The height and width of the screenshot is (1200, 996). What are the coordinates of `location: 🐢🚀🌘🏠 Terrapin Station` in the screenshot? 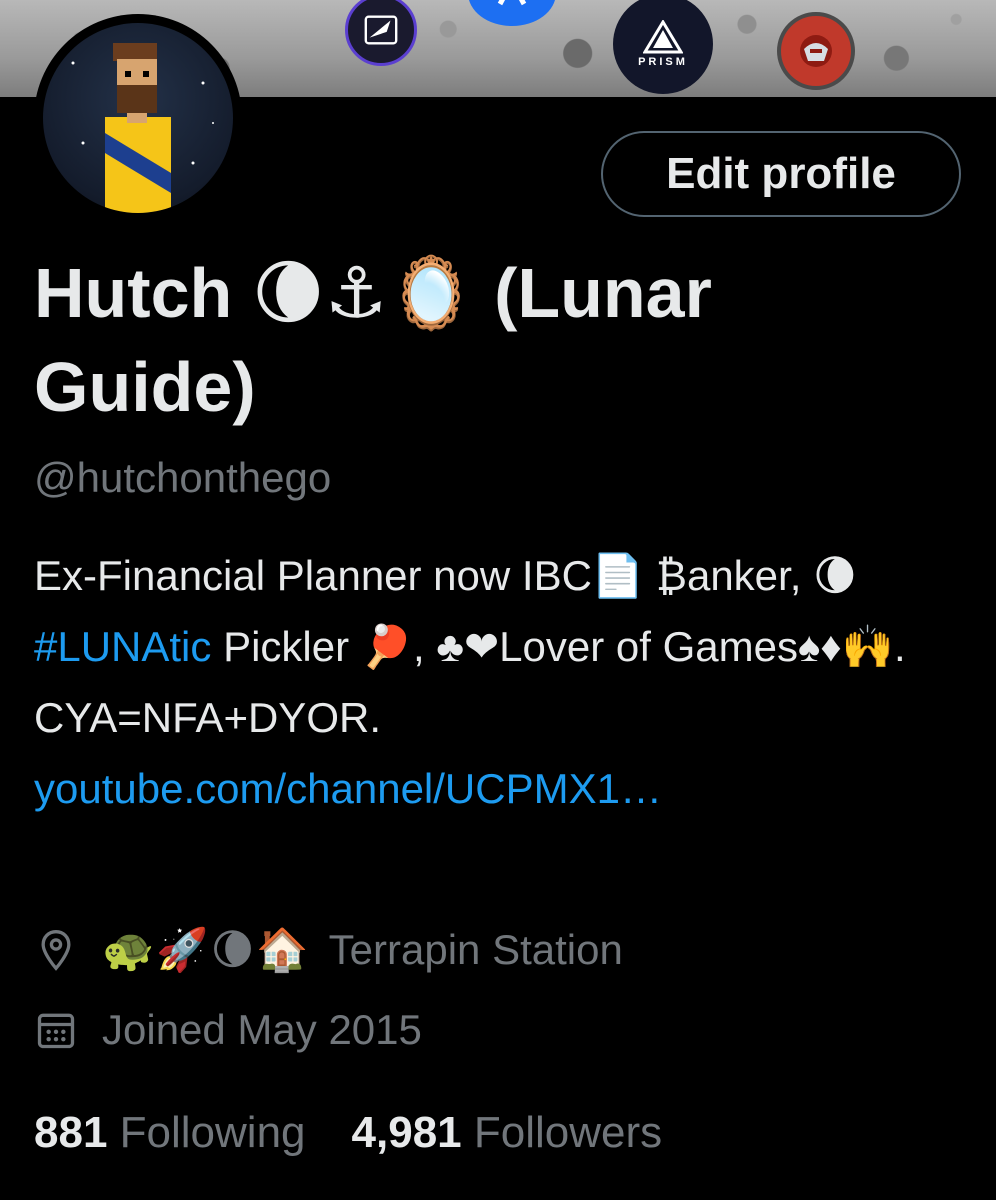 It's located at (328, 950).